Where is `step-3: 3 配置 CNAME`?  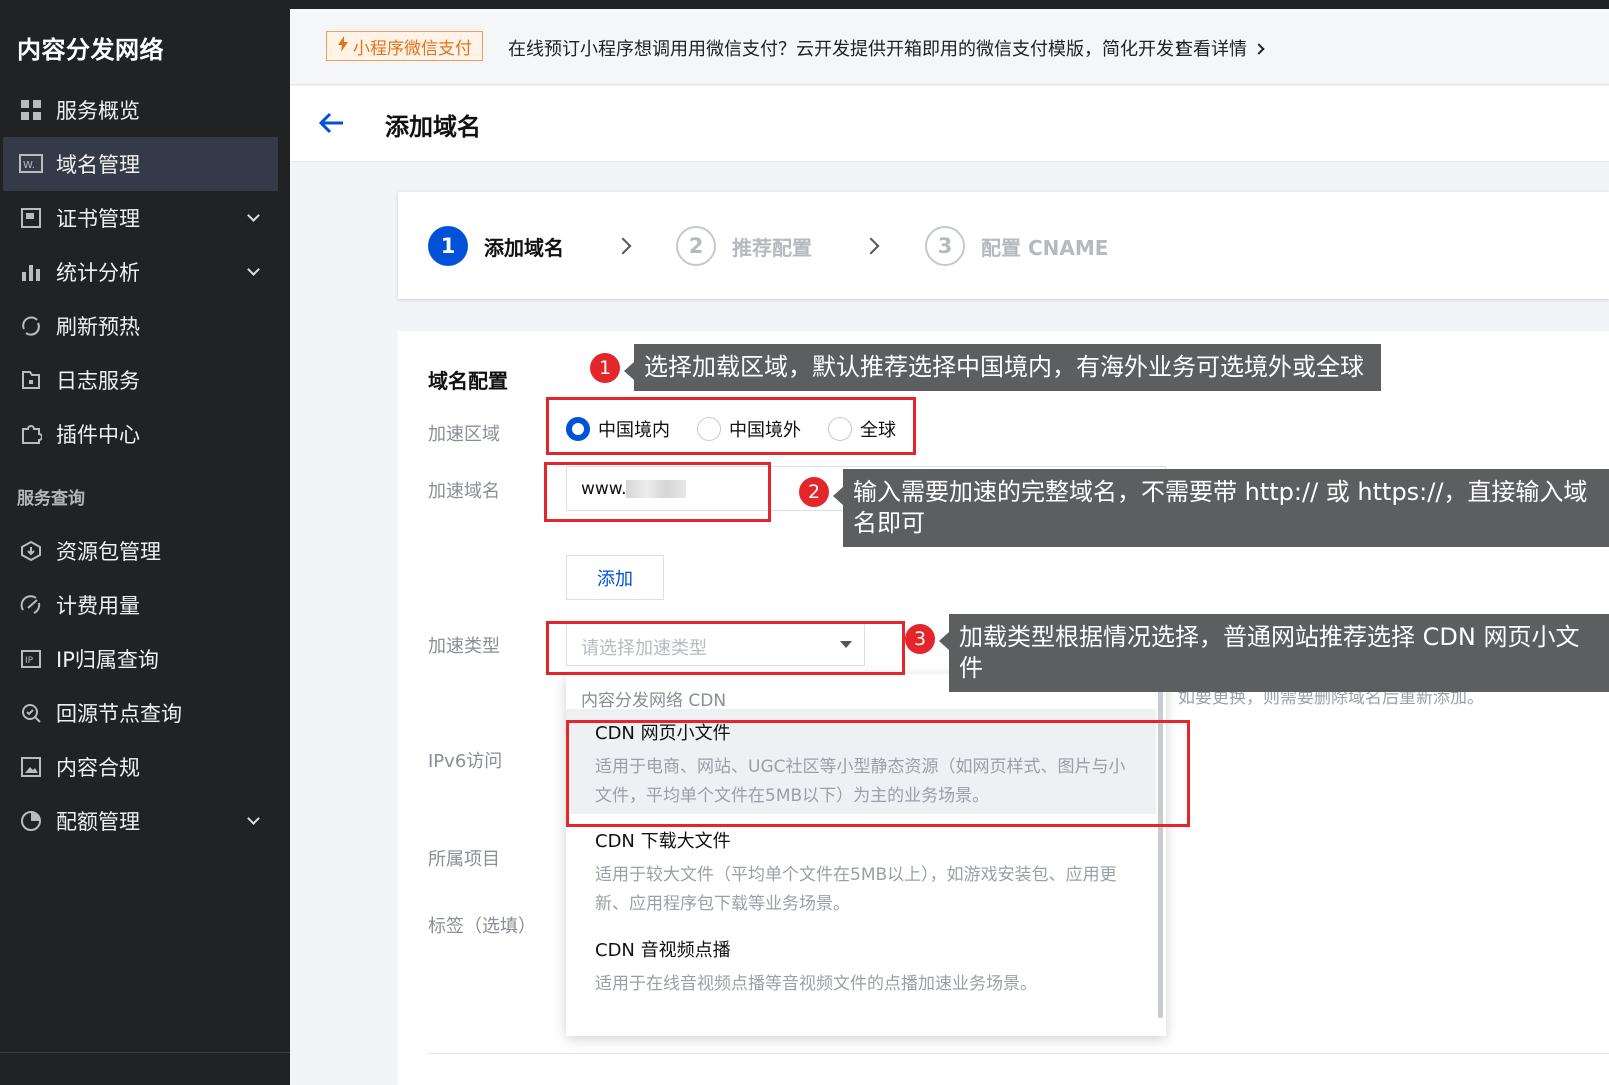
step-3: 3 配置 CNAME is located at coordinates (1016, 246).